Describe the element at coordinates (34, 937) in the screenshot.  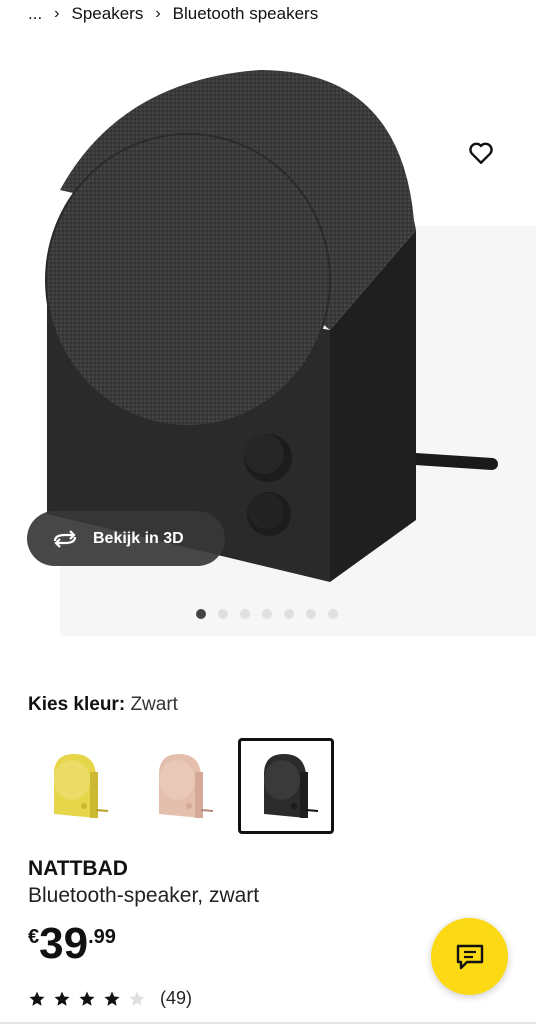
I see `price-currency: €` at that location.